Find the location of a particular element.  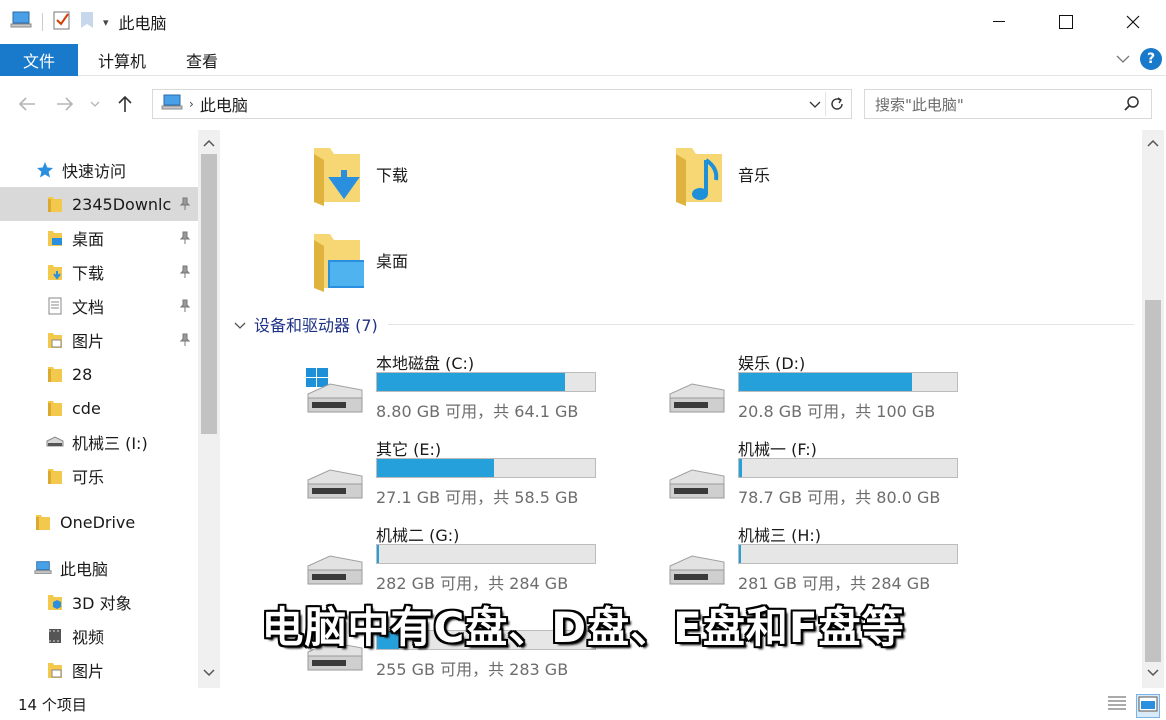

sidebar-item-label: 机械三 (I:) is located at coordinates (110, 443).